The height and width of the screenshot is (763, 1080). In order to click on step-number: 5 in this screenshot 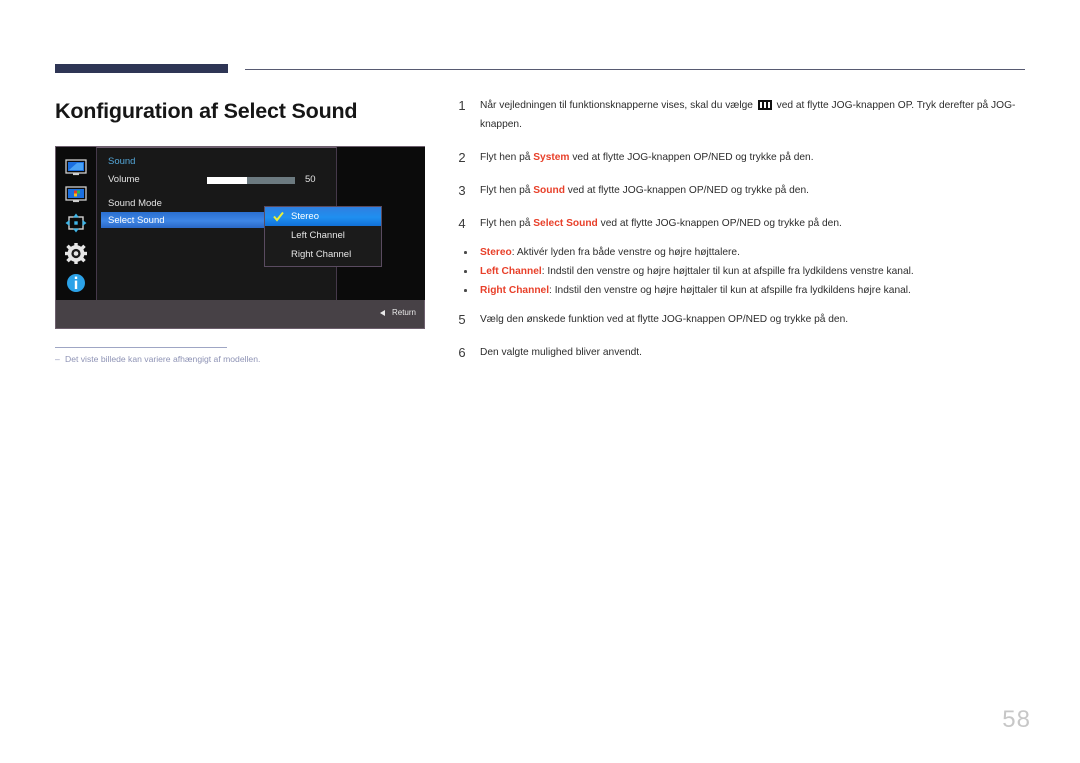, I will do `click(462, 319)`.